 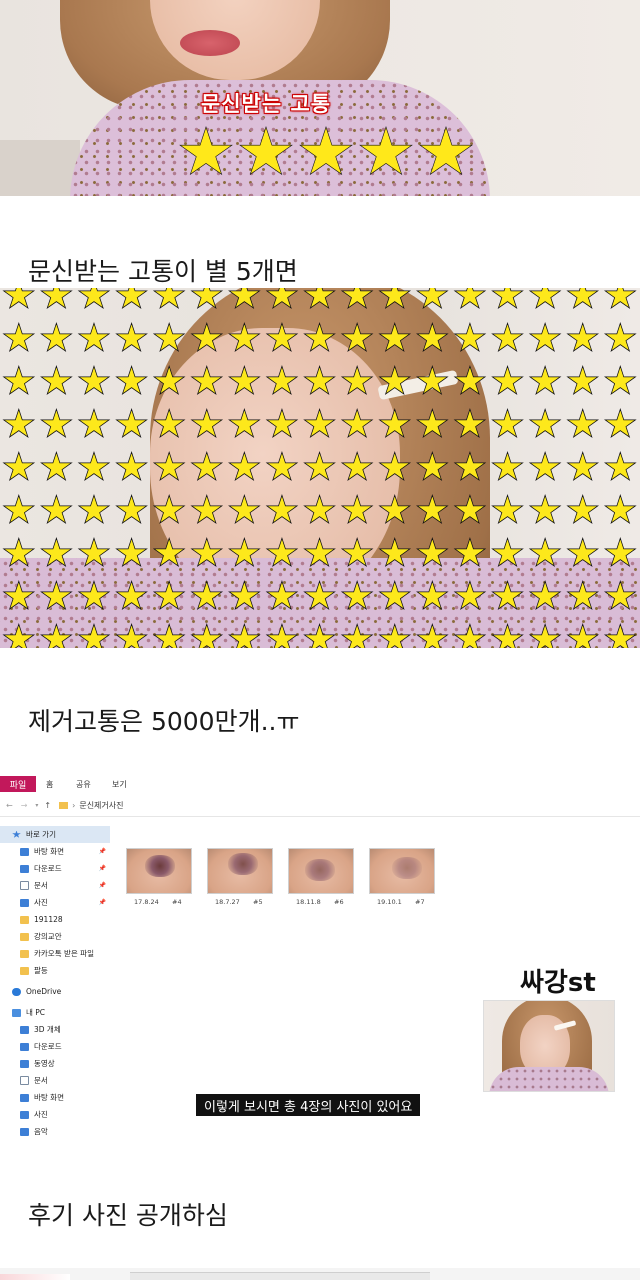 I want to click on nav-item-label: 문서, so click(x=41, y=885).